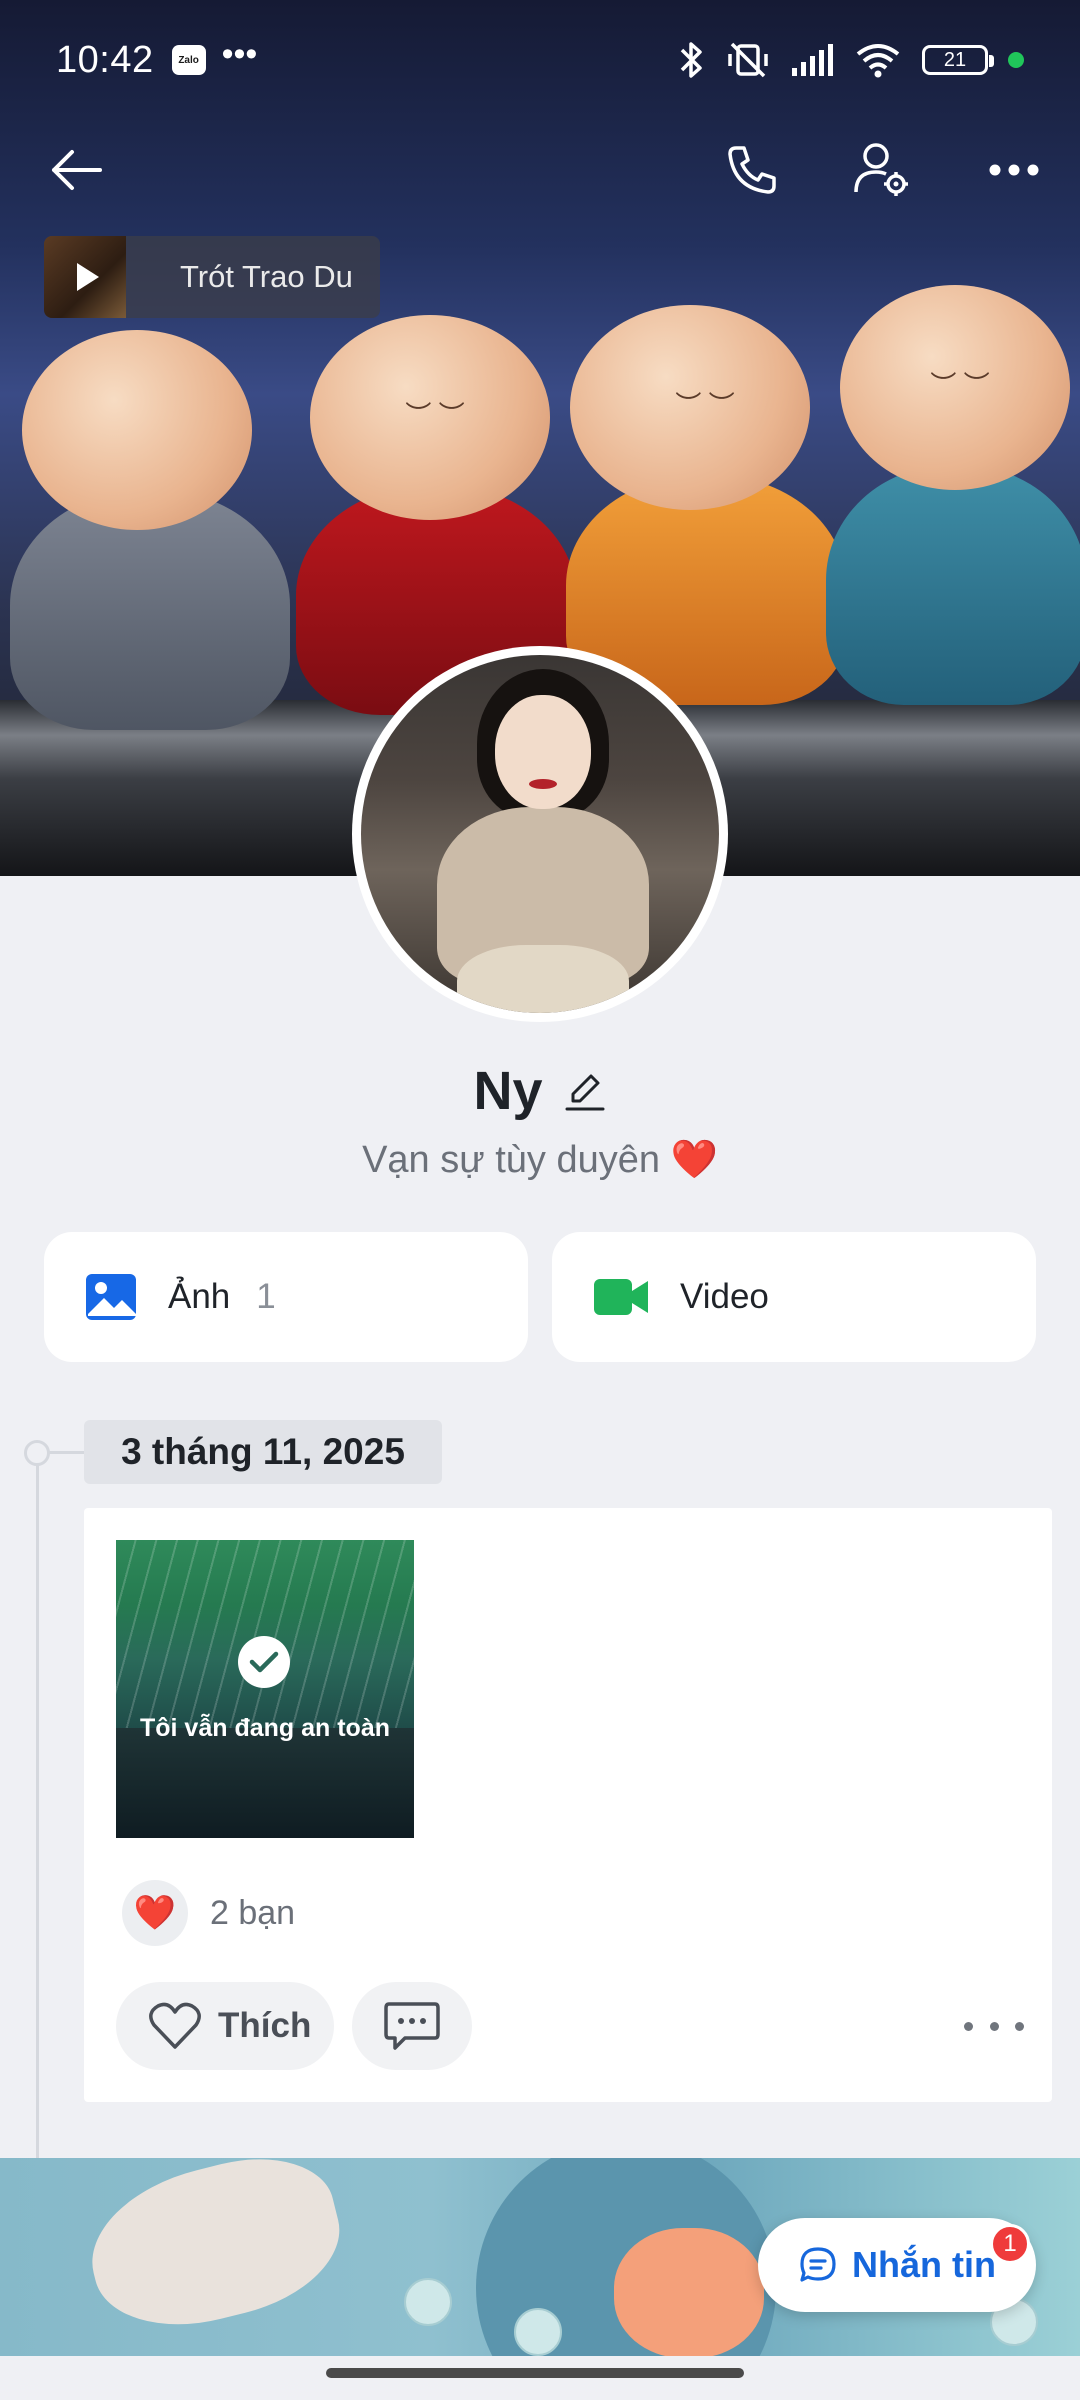  What do you see at coordinates (794, 1297) in the screenshot?
I see `video-button: Video` at bounding box center [794, 1297].